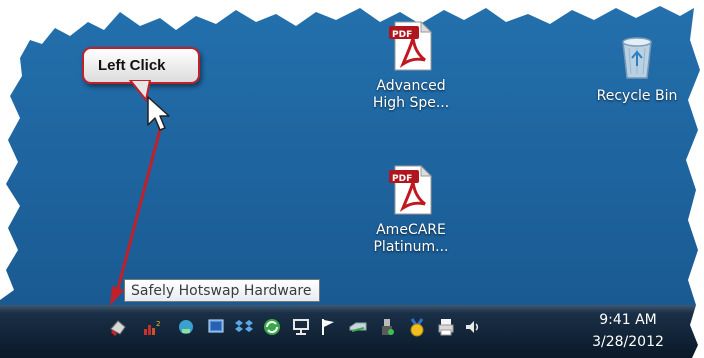 The image size is (704, 358). Describe the element at coordinates (132, 65) in the screenshot. I see `callout-label: Left Click` at that location.